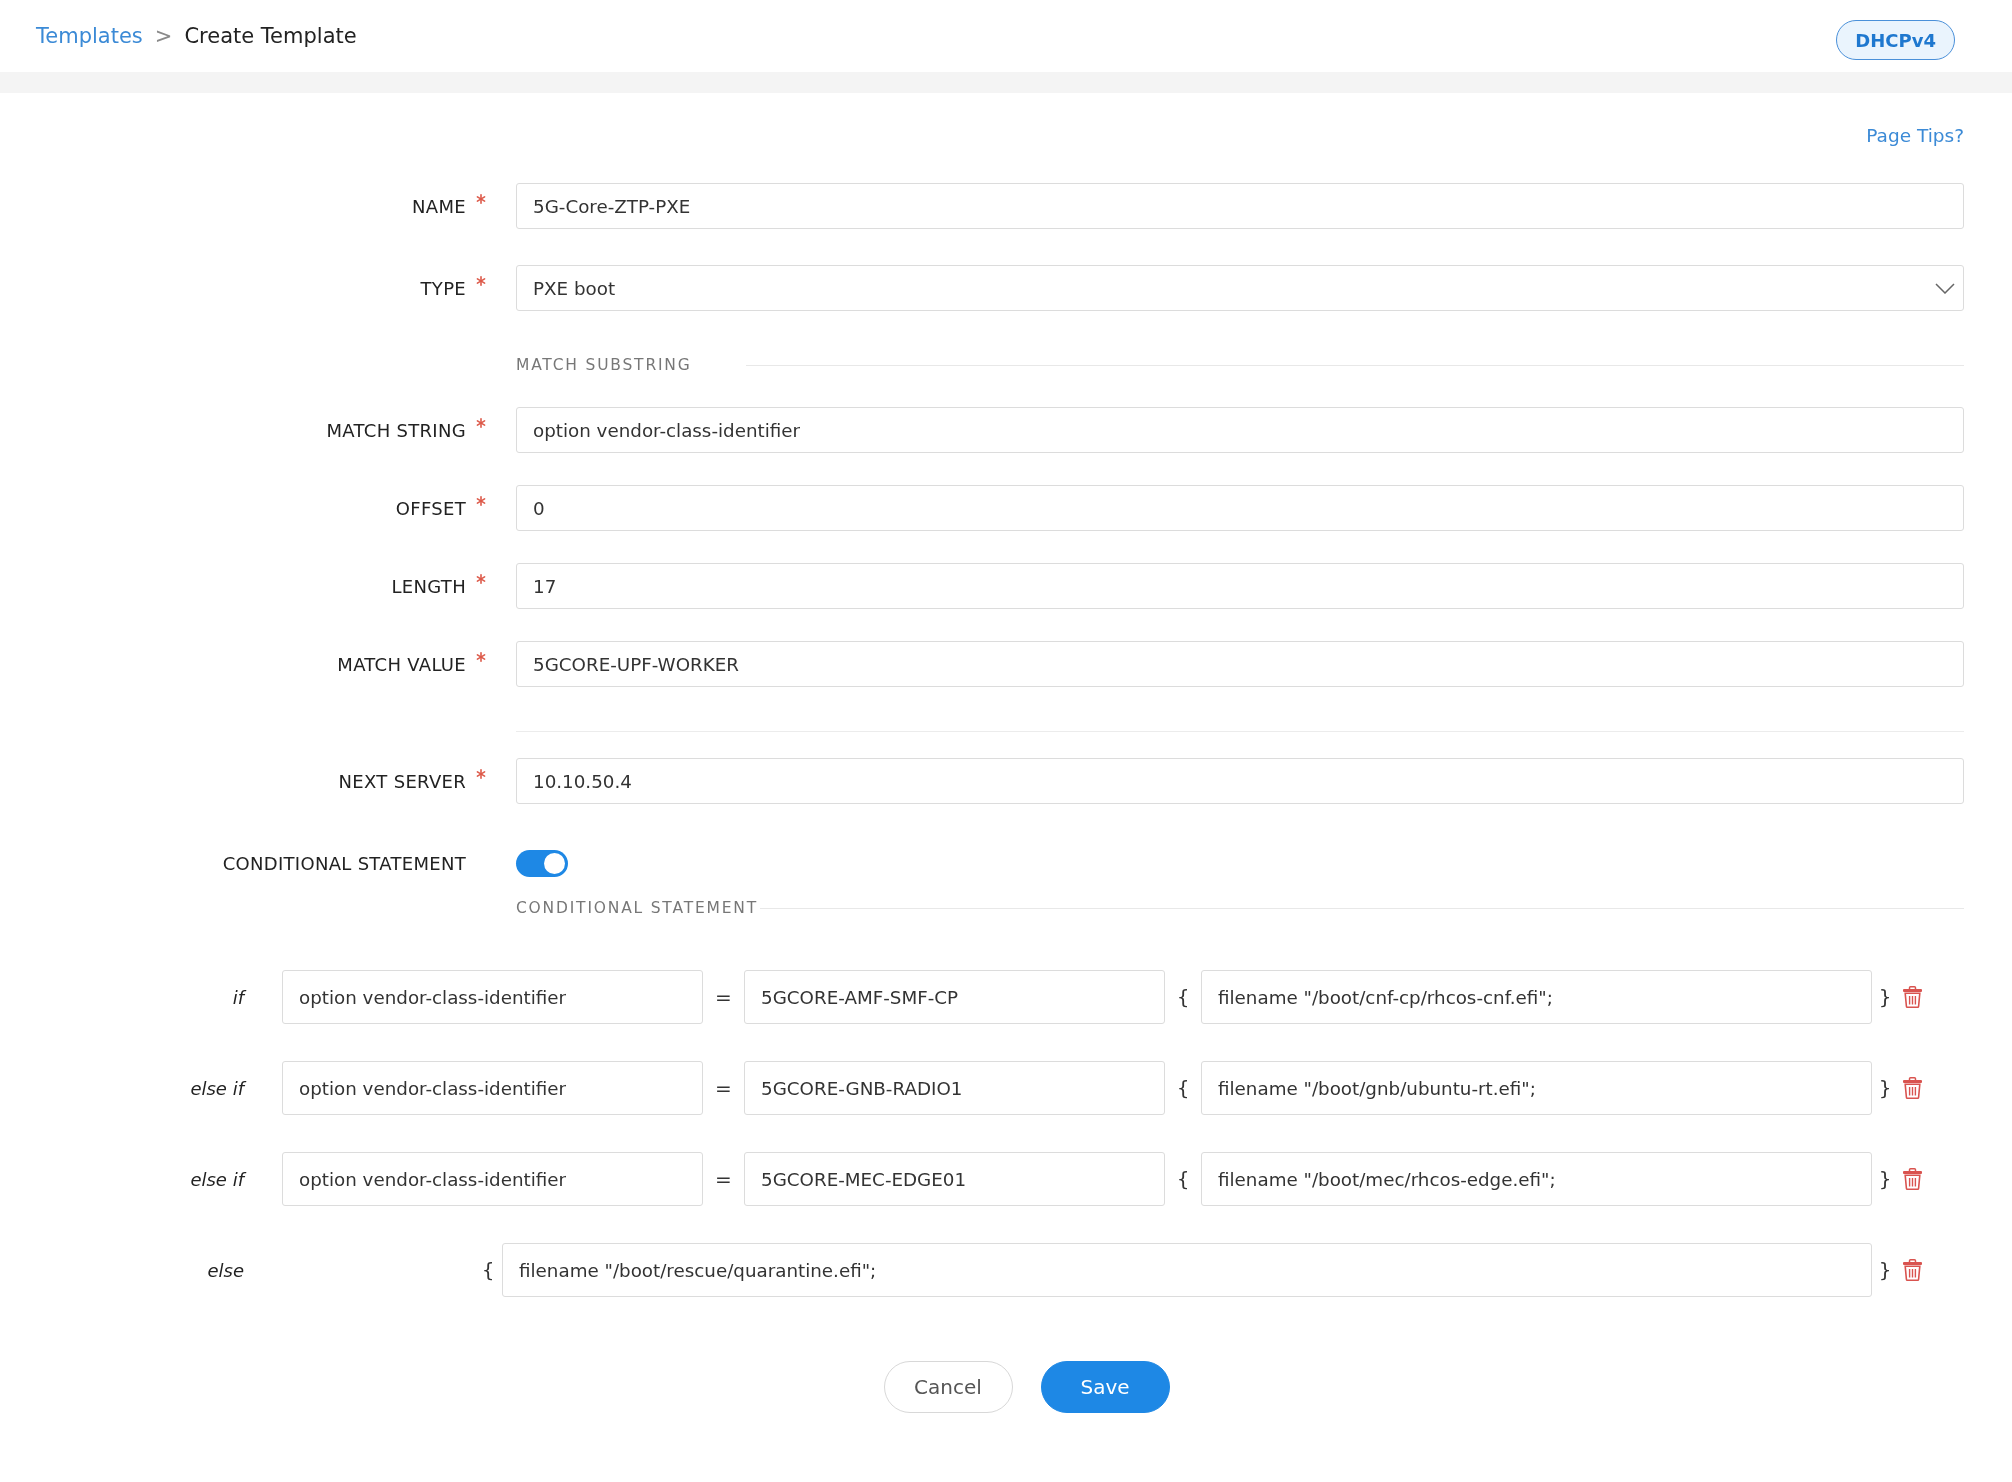 Image resolution: width=2012 pixels, height=1482 pixels. I want to click on field-label: MATCH VALUE, so click(401, 664).